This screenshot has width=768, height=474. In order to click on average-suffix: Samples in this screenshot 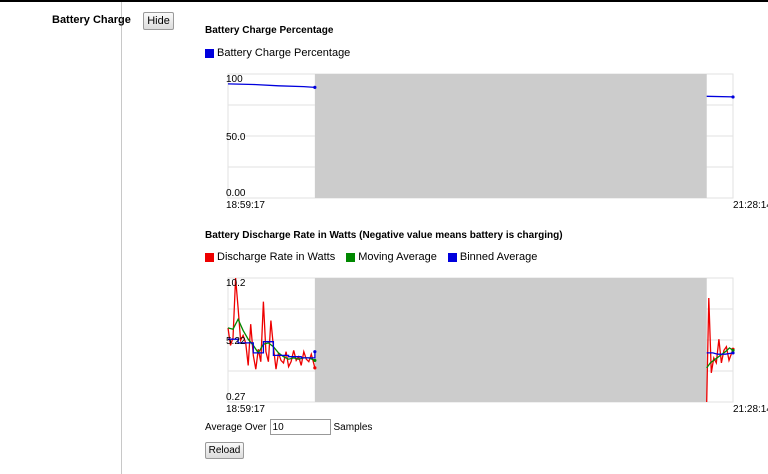, I will do `click(353, 427)`.